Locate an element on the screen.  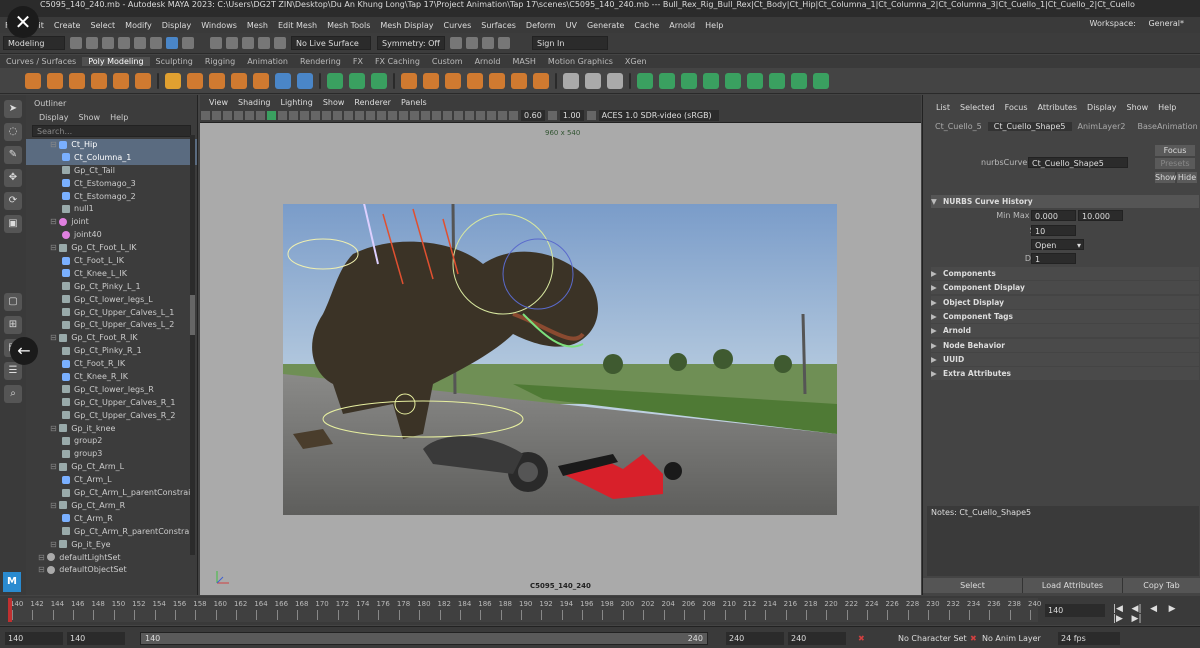
snap-point-icon is located at coordinates (248, 43).